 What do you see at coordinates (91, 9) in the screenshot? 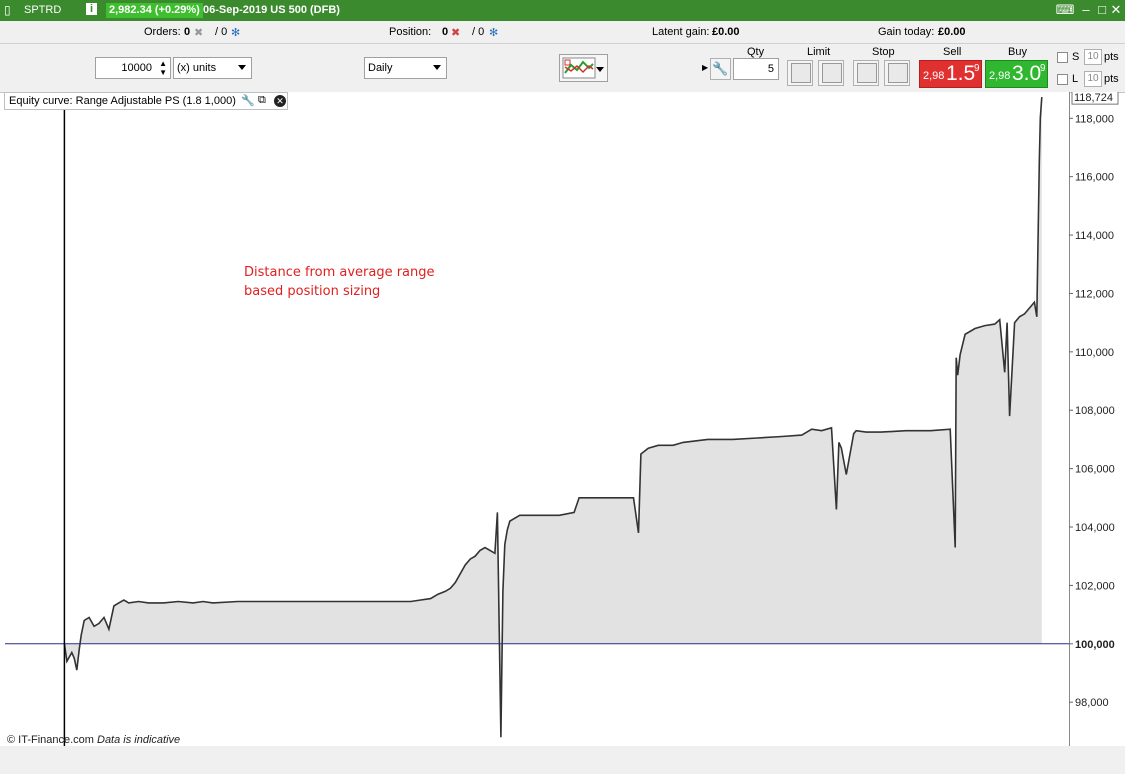
I see `info-icon: i` at bounding box center [91, 9].